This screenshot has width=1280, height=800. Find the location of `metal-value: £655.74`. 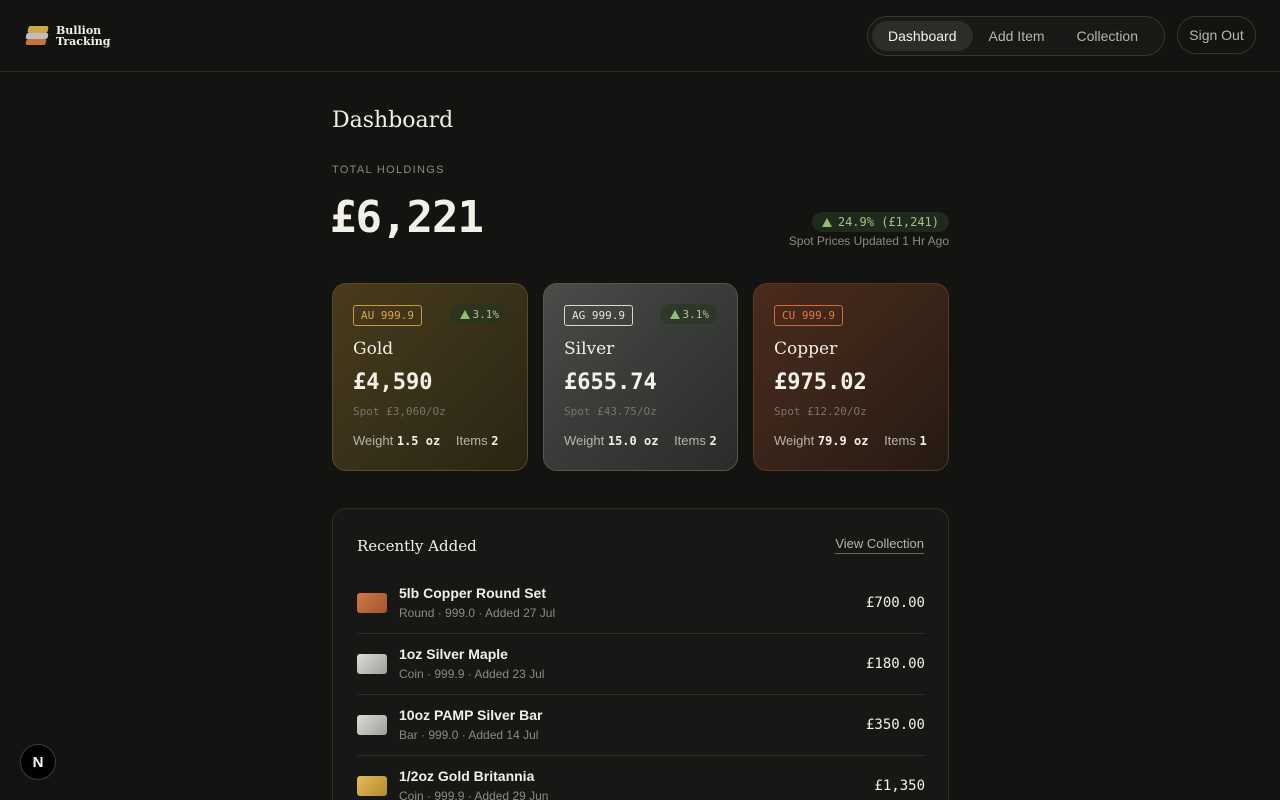

metal-value: £655.74 is located at coordinates (610, 382).